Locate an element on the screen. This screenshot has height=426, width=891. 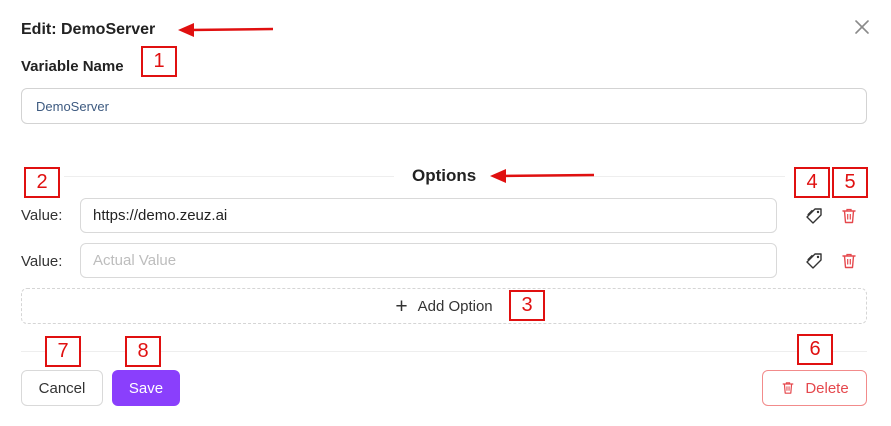
add-option-label: Add Option is located at coordinates (455, 306).